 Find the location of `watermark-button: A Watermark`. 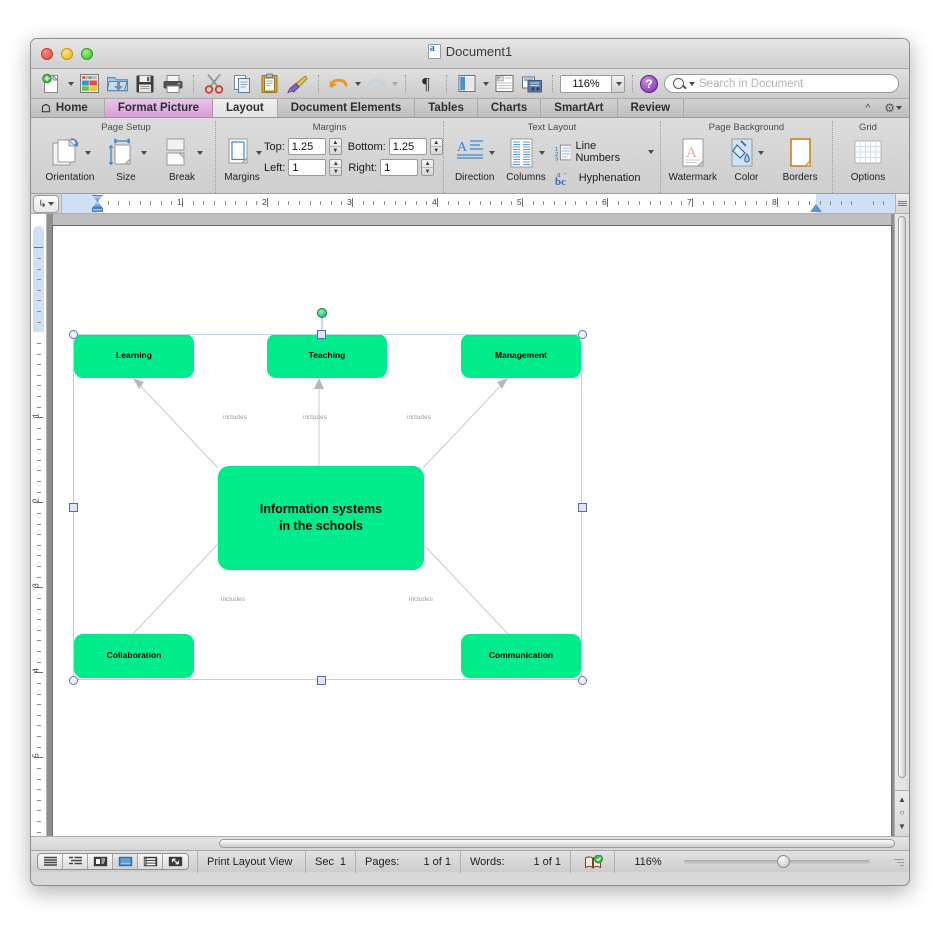

watermark-button: A Watermark is located at coordinates (693, 159).